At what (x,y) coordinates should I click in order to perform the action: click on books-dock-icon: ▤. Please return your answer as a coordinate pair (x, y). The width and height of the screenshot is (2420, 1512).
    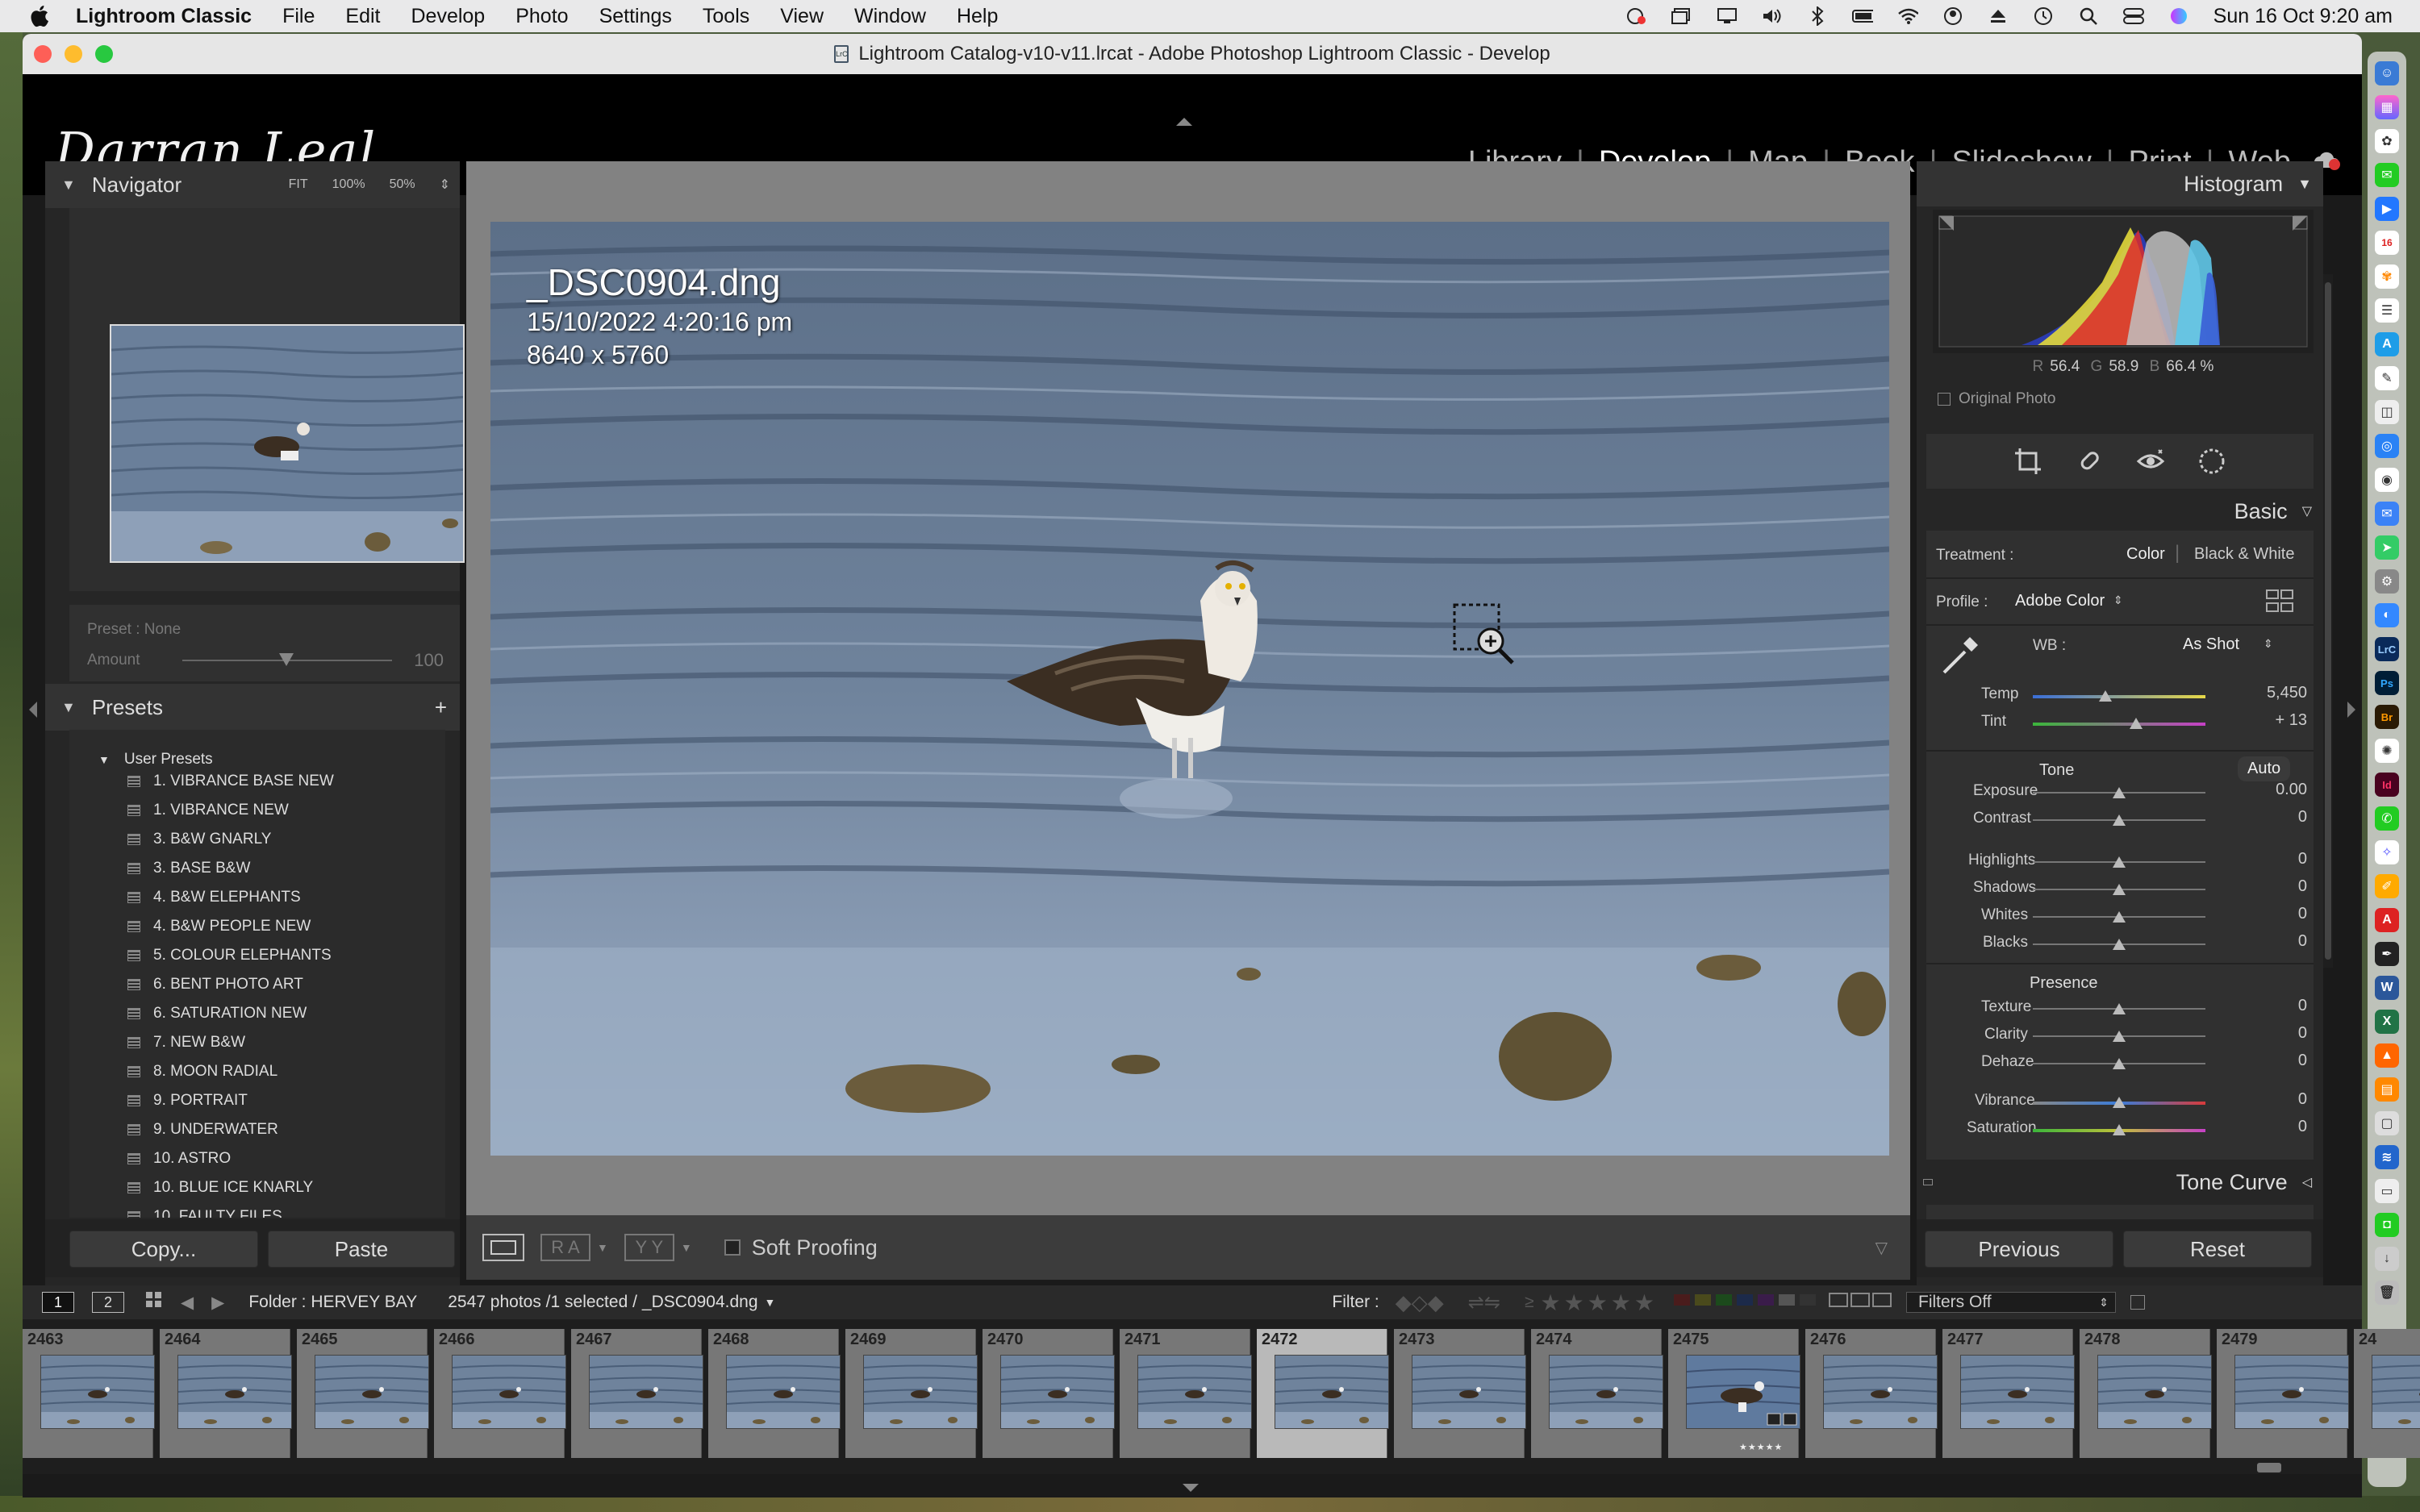
    Looking at the image, I should click on (2387, 1089).